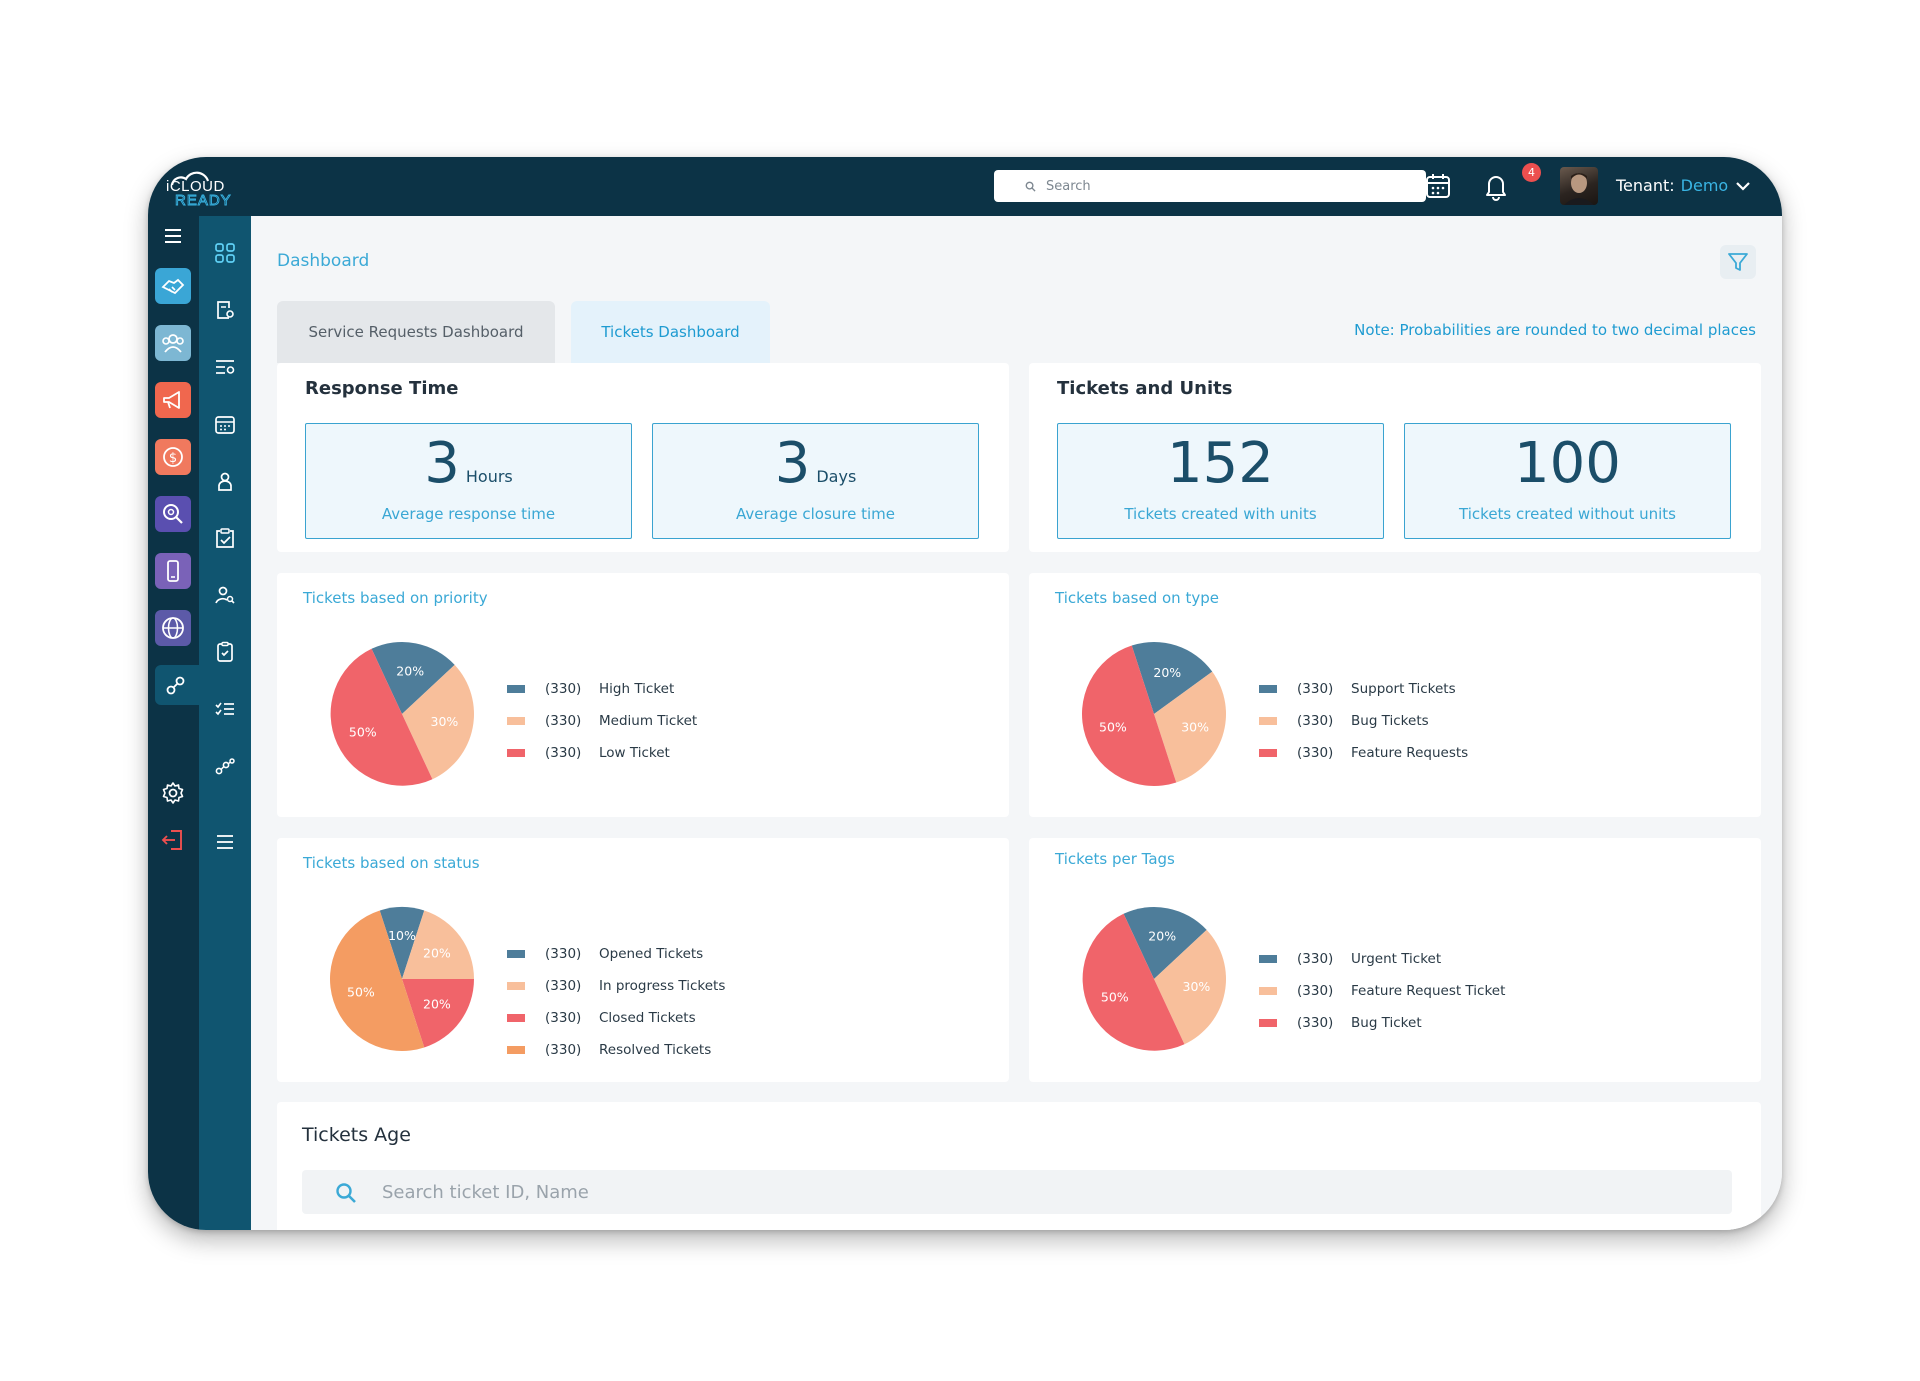 This screenshot has height=1381, width=1920. I want to click on menu-toggle, so click(173, 236).